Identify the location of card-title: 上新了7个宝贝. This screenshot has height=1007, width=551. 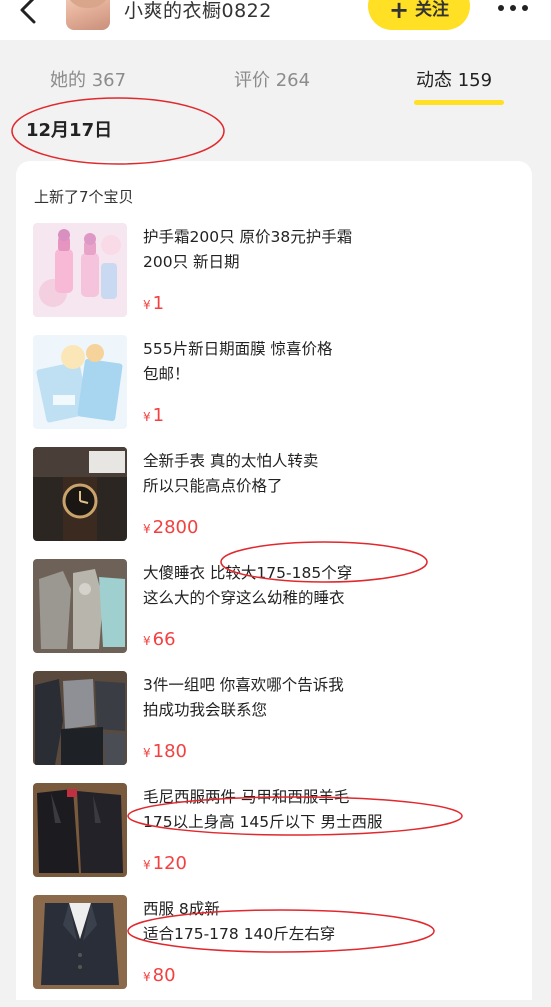
(84, 197).